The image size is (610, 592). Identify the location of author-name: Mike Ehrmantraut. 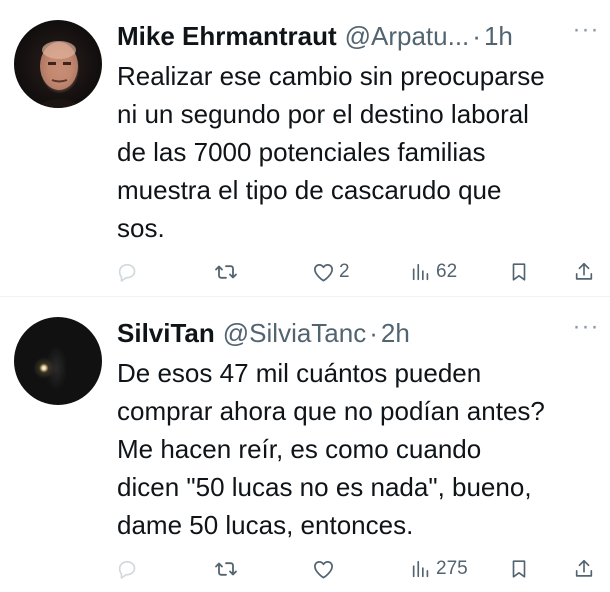
(227, 36).